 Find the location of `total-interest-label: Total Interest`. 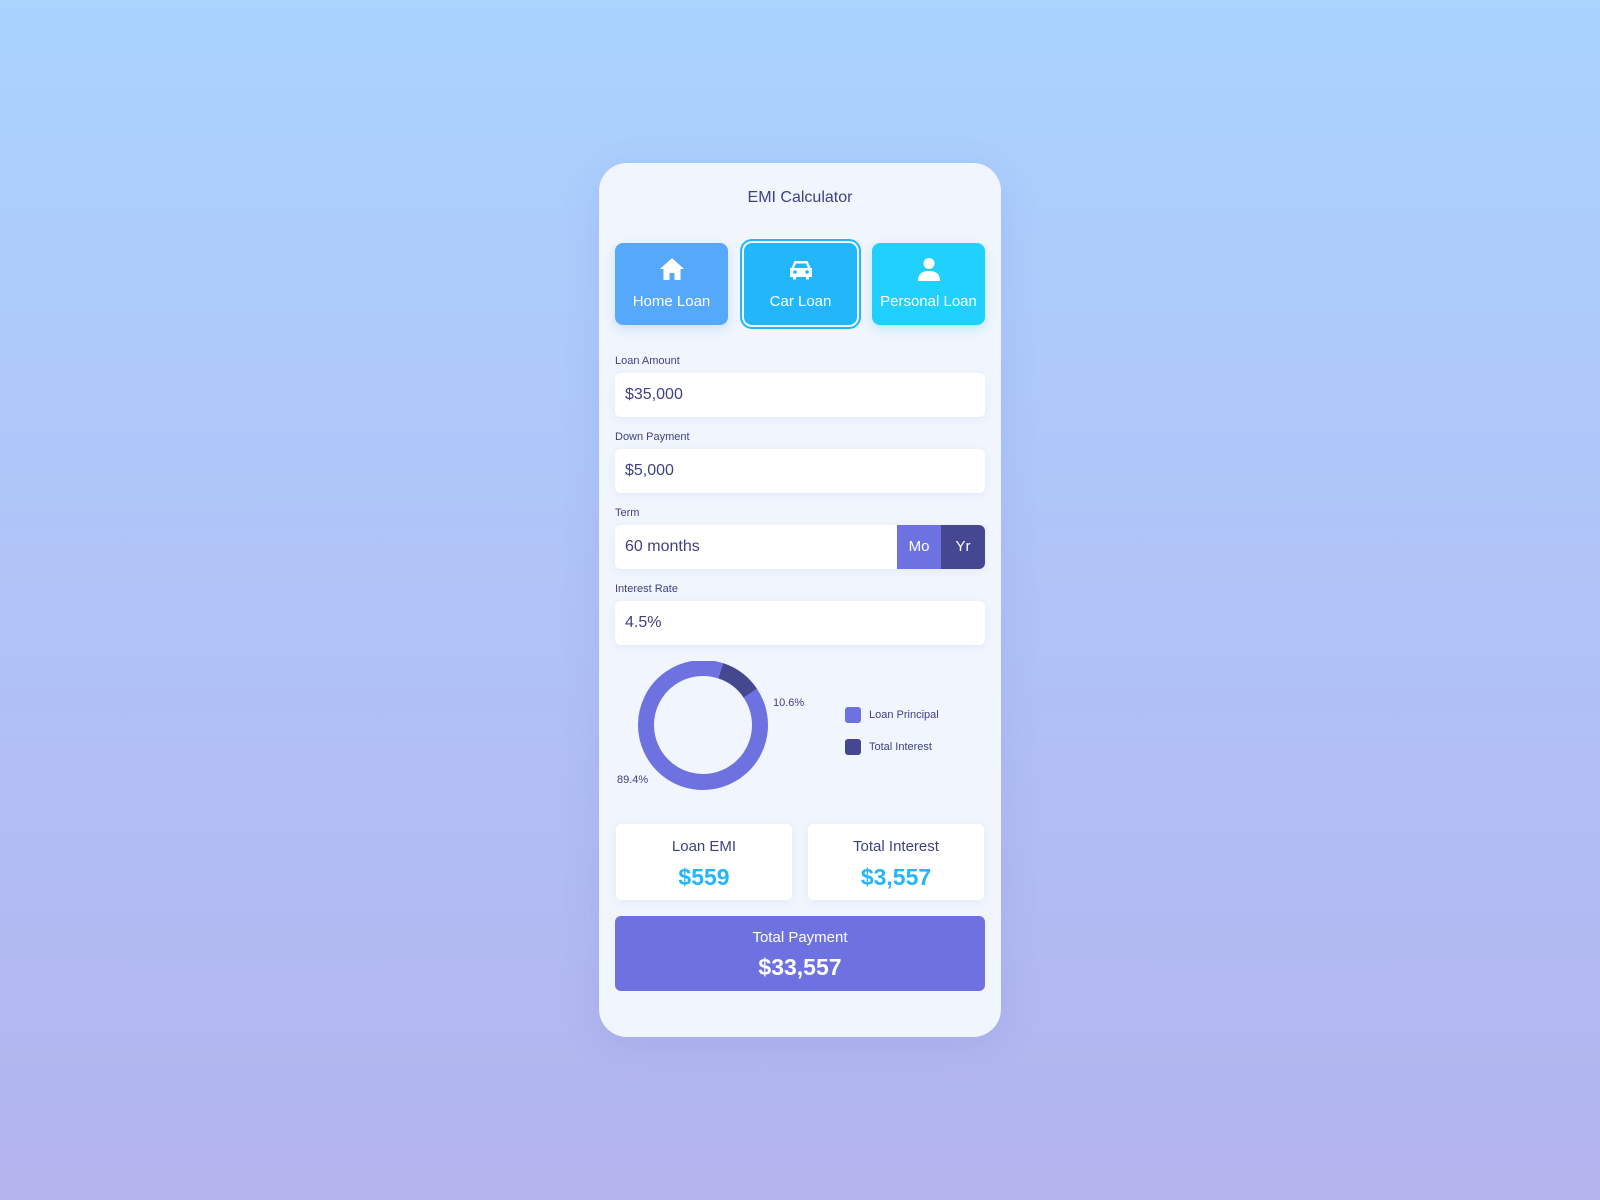

total-interest-label: Total Interest is located at coordinates (896, 846).